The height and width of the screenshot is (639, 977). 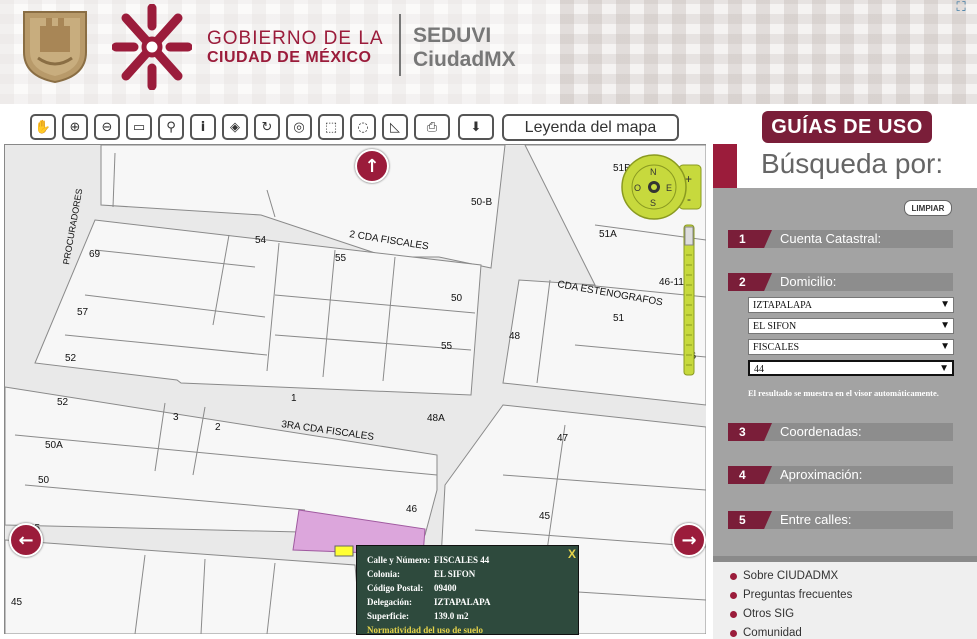 What do you see at coordinates (54, 445) in the screenshot?
I see `lot-label: 50A` at bounding box center [54, 445].